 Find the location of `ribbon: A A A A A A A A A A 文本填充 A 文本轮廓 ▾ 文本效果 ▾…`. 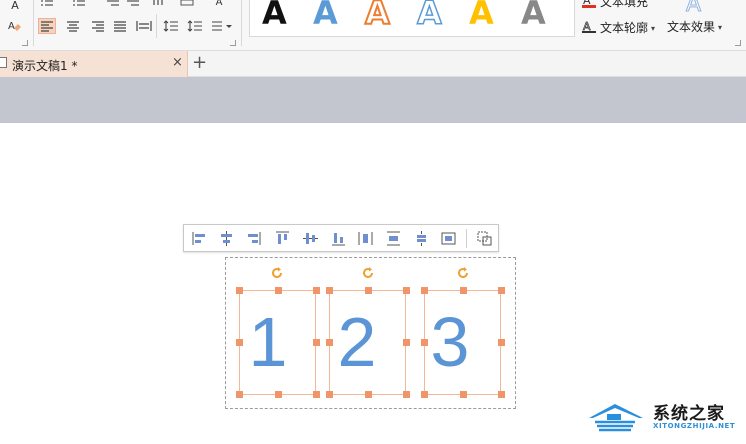

ribbon: A A A A A A A A A A 文本填充 A 文本轮廓 ▾ 文本效果 ▾… is located at coordinates (373, 25).